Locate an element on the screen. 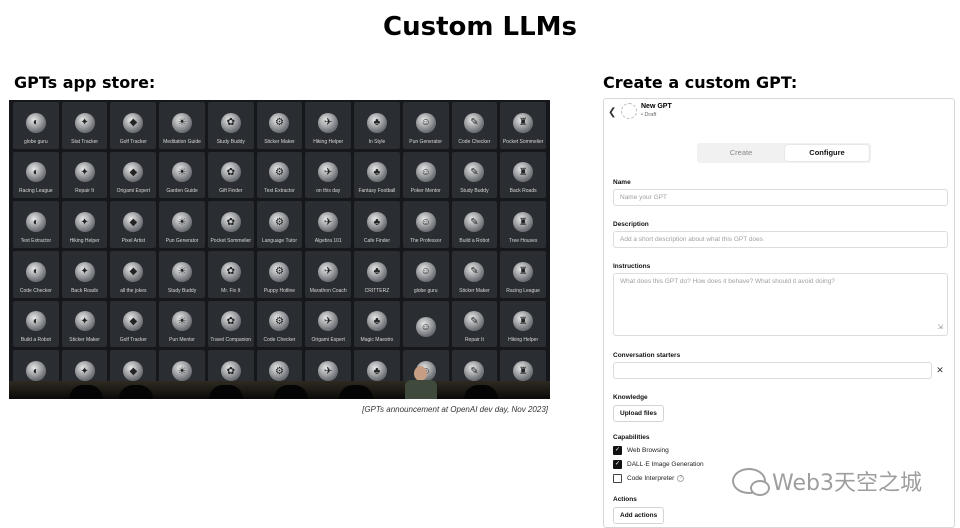  store-tile: ✎ Sticker Maker is located at coordinates (474, 274).